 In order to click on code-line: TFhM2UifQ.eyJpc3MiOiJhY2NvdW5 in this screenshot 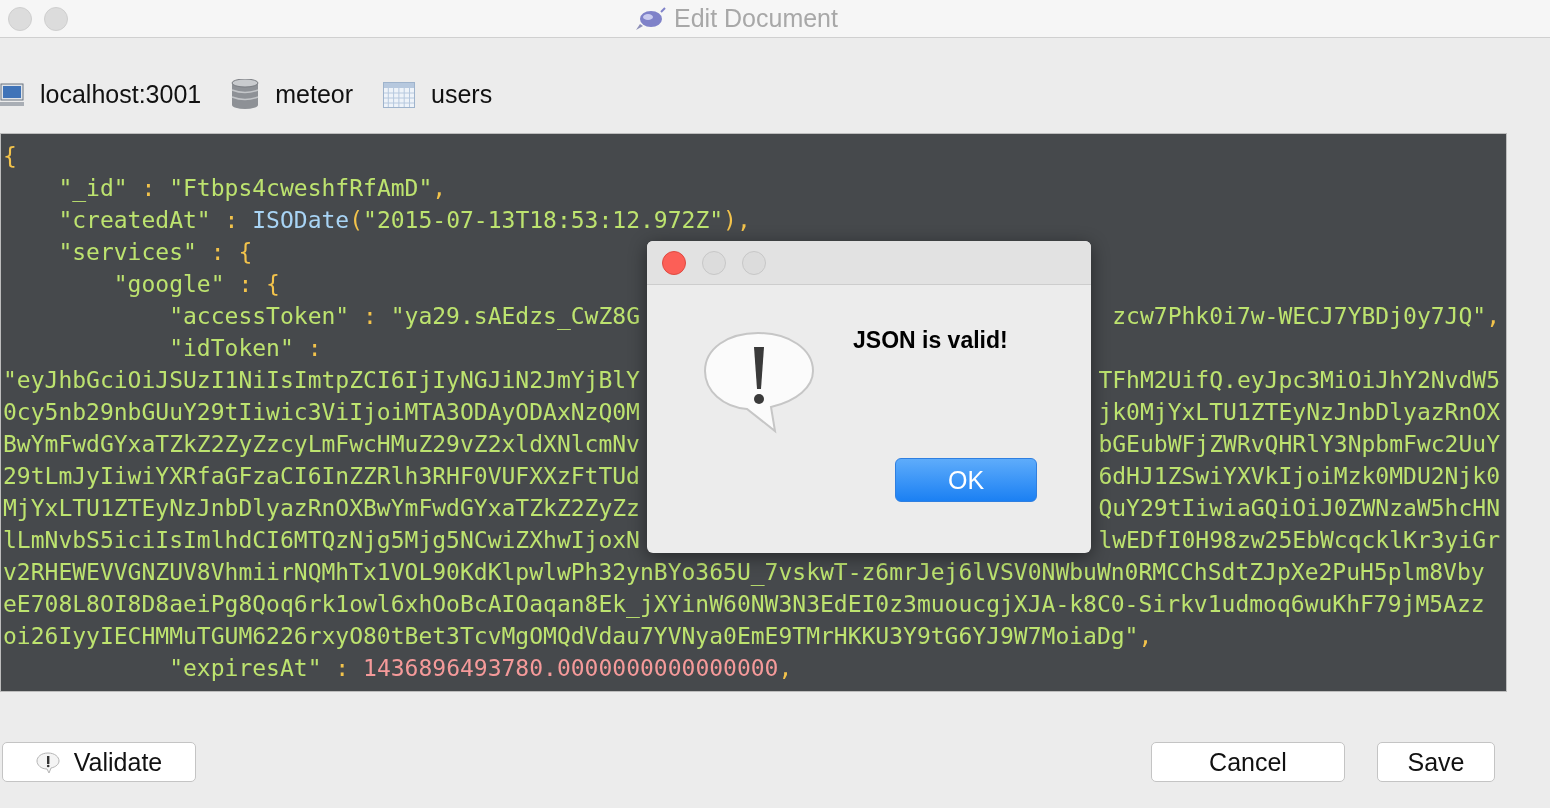, I will do `click(1299, 380)`.